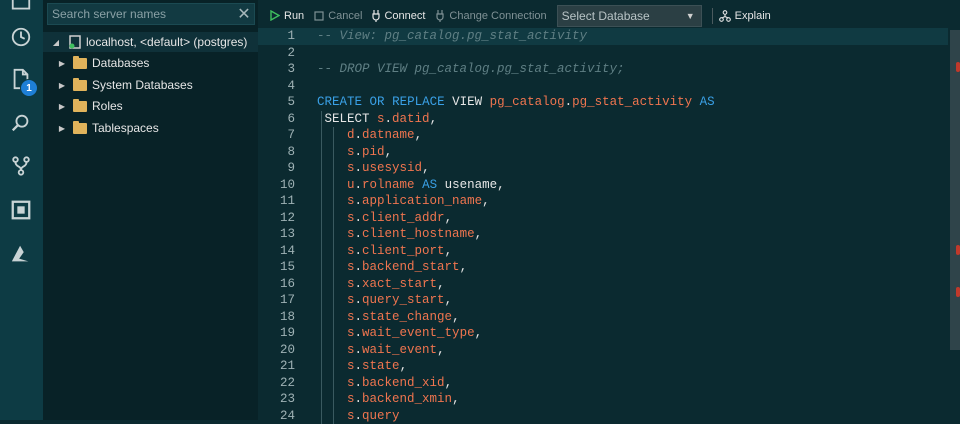 This screenshot has height=424, width=960. I want to click on server-node-label: localhost, <default> (postgres), so click(166, 42).